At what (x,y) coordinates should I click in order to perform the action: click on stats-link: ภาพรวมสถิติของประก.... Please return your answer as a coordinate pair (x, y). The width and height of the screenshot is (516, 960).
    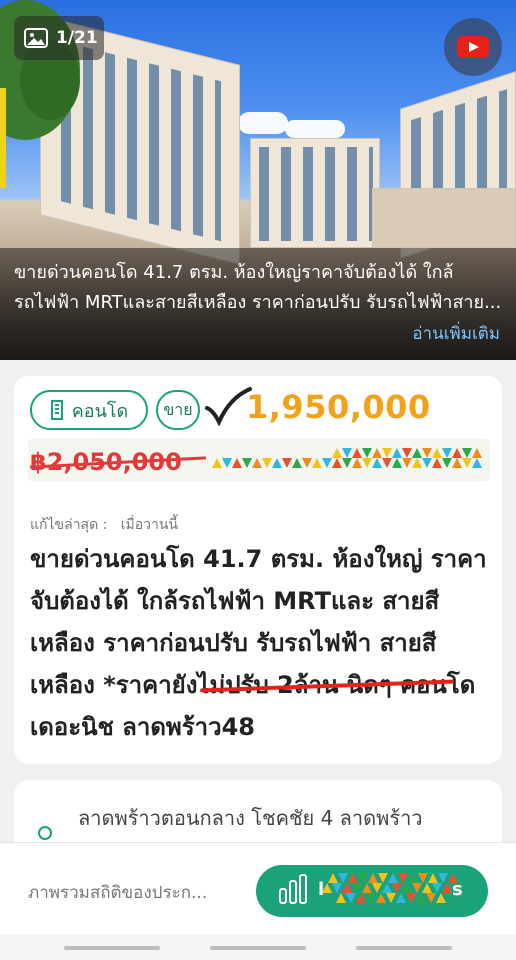
    Looking at the image, I should click on (117, 892).